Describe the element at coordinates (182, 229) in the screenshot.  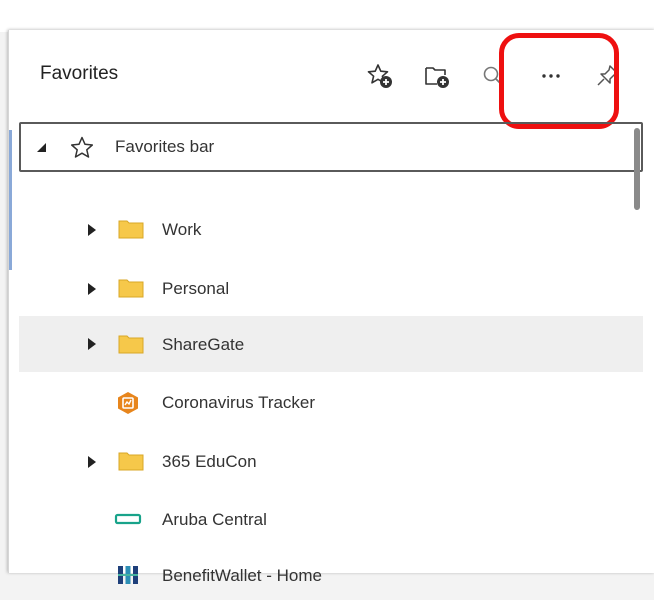
I see `tree-item-label: Work` at that location.